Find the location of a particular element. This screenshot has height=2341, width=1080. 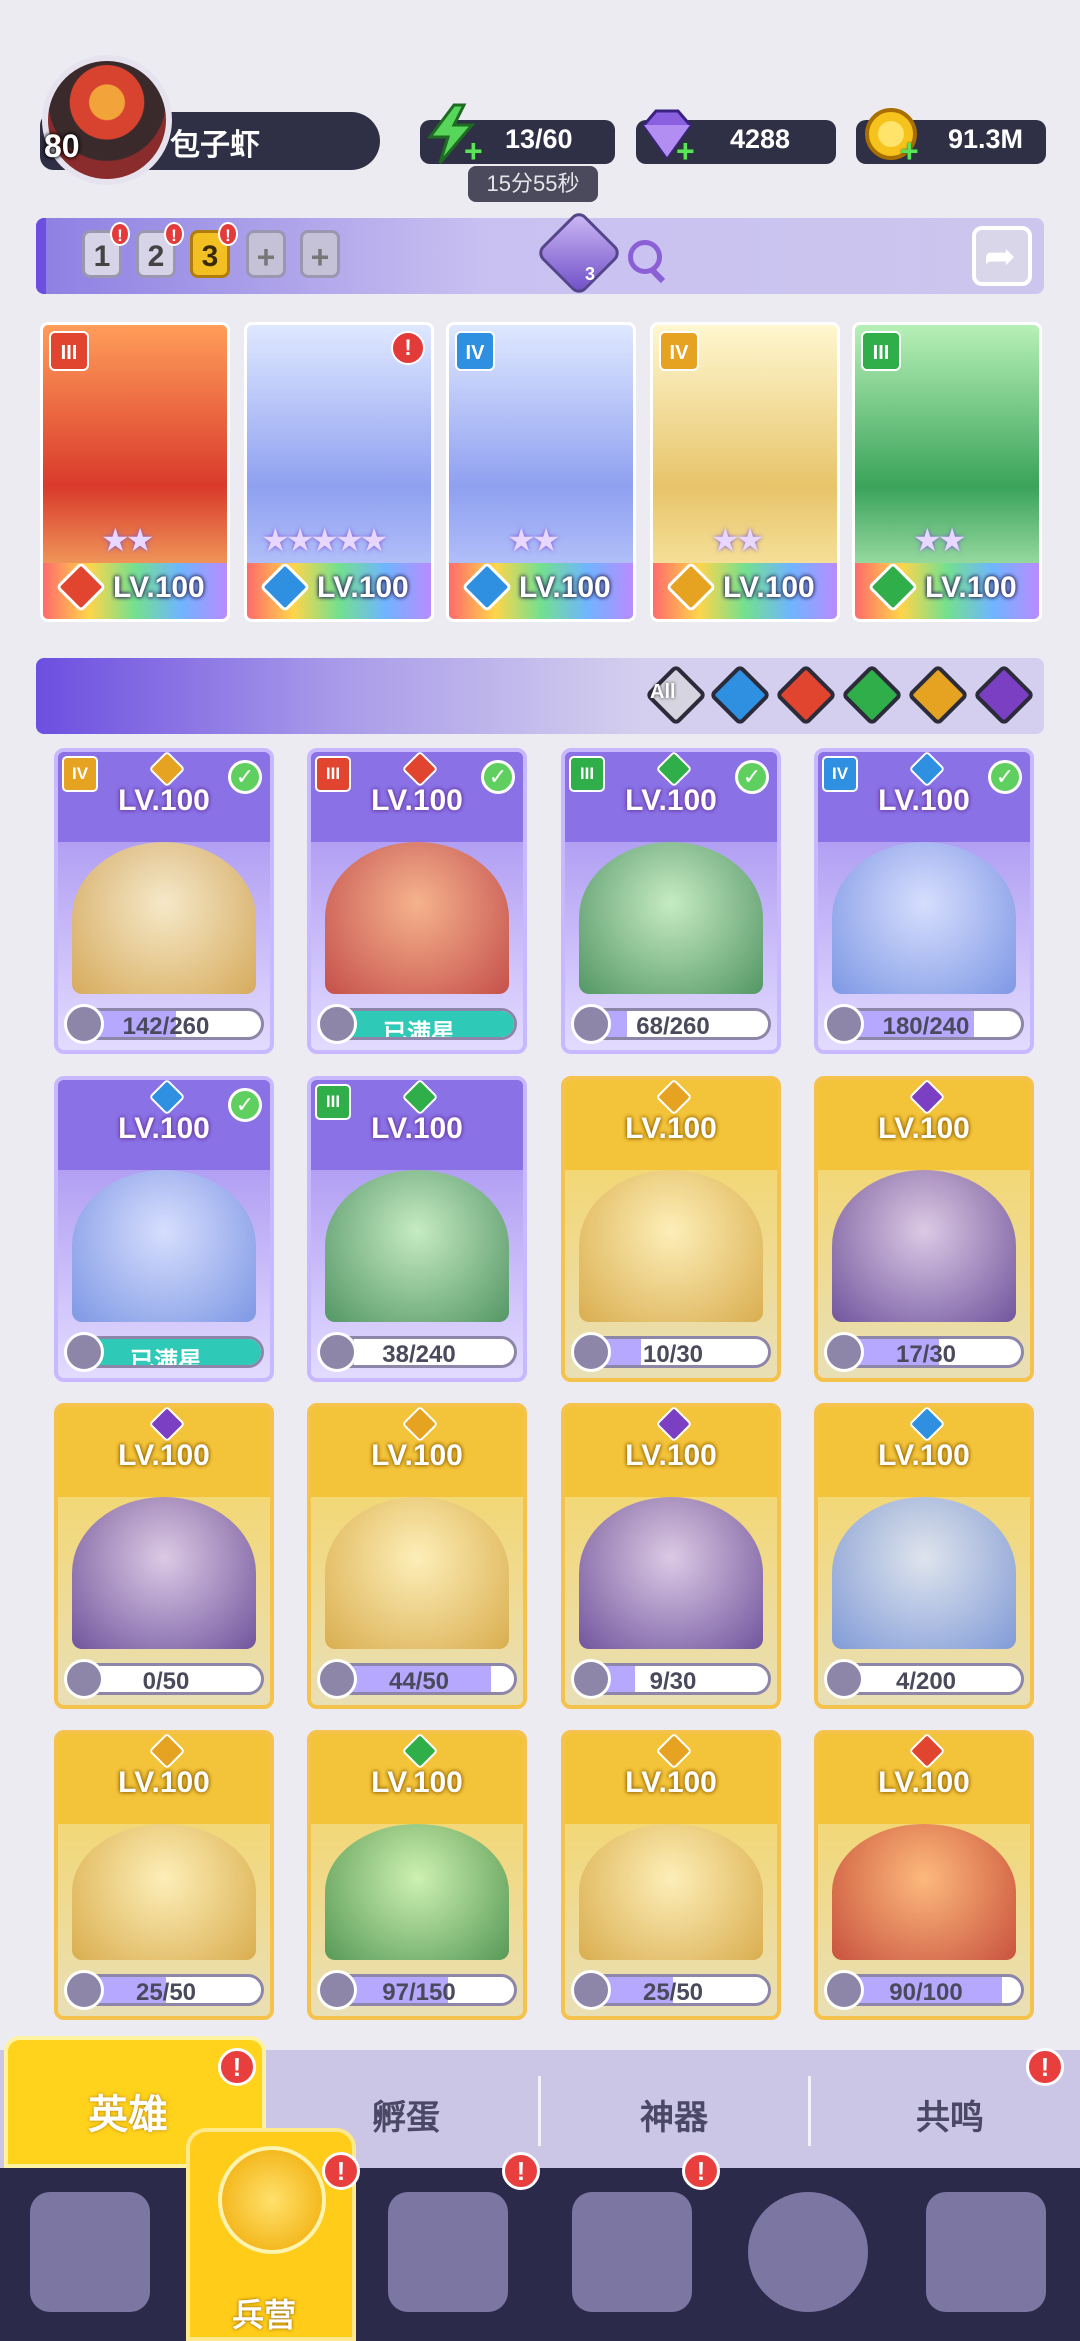

tab-hatch-label: 孵蛋 is located at coordinates (406, 2114).